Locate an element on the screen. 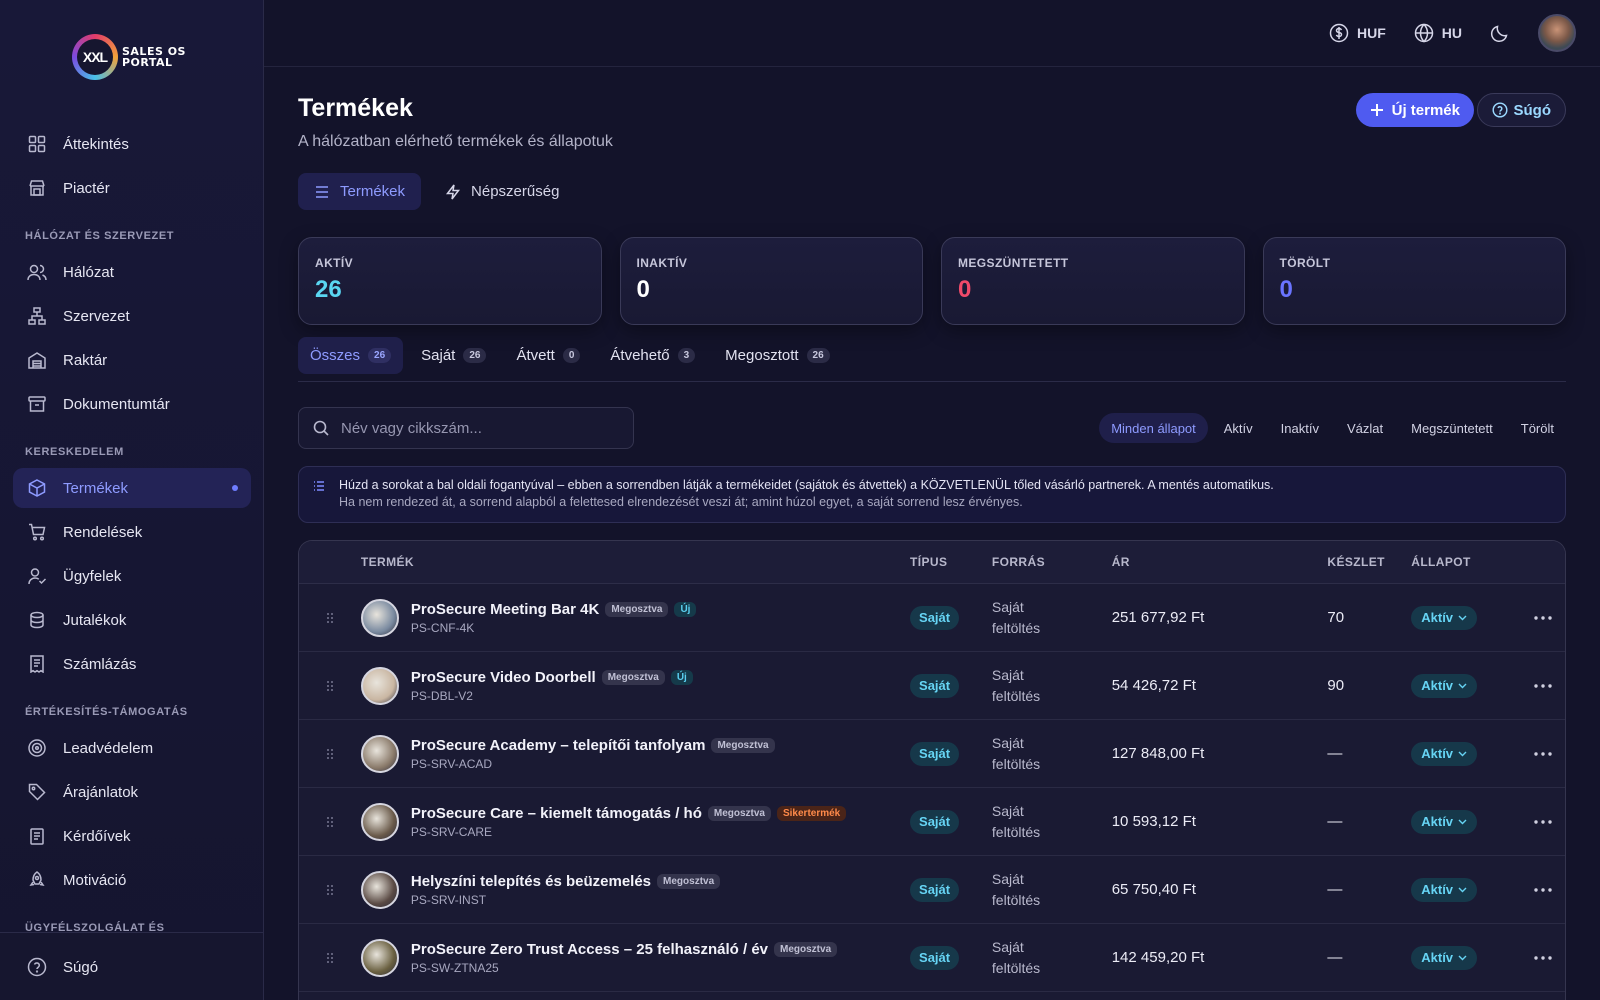  state-filter-aktiv: Aktív is located at coordinates (1238, 428).